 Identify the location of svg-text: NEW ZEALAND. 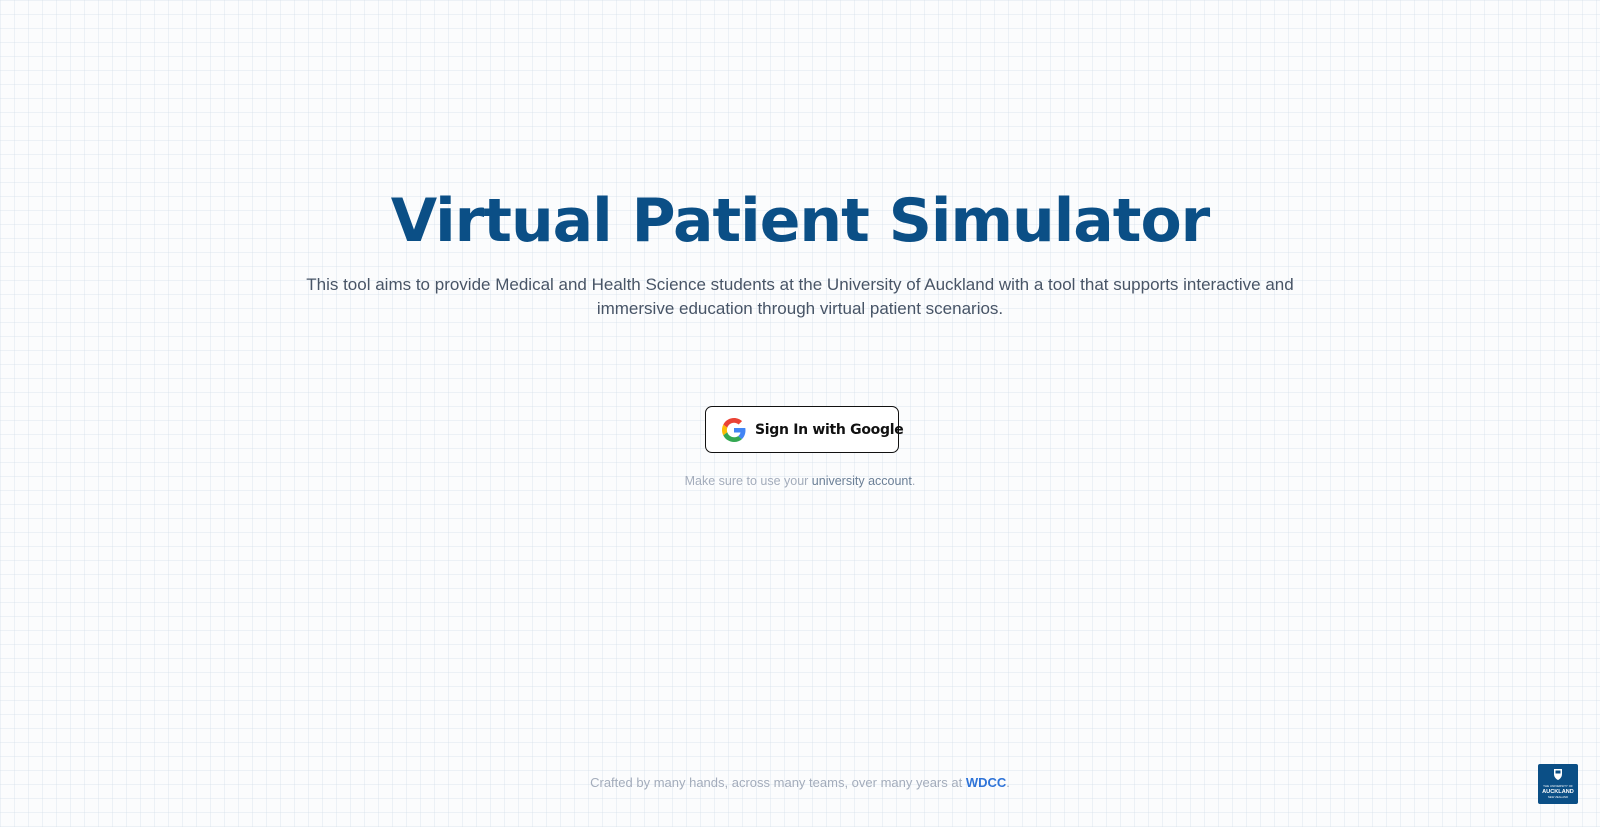
(1558, 797).